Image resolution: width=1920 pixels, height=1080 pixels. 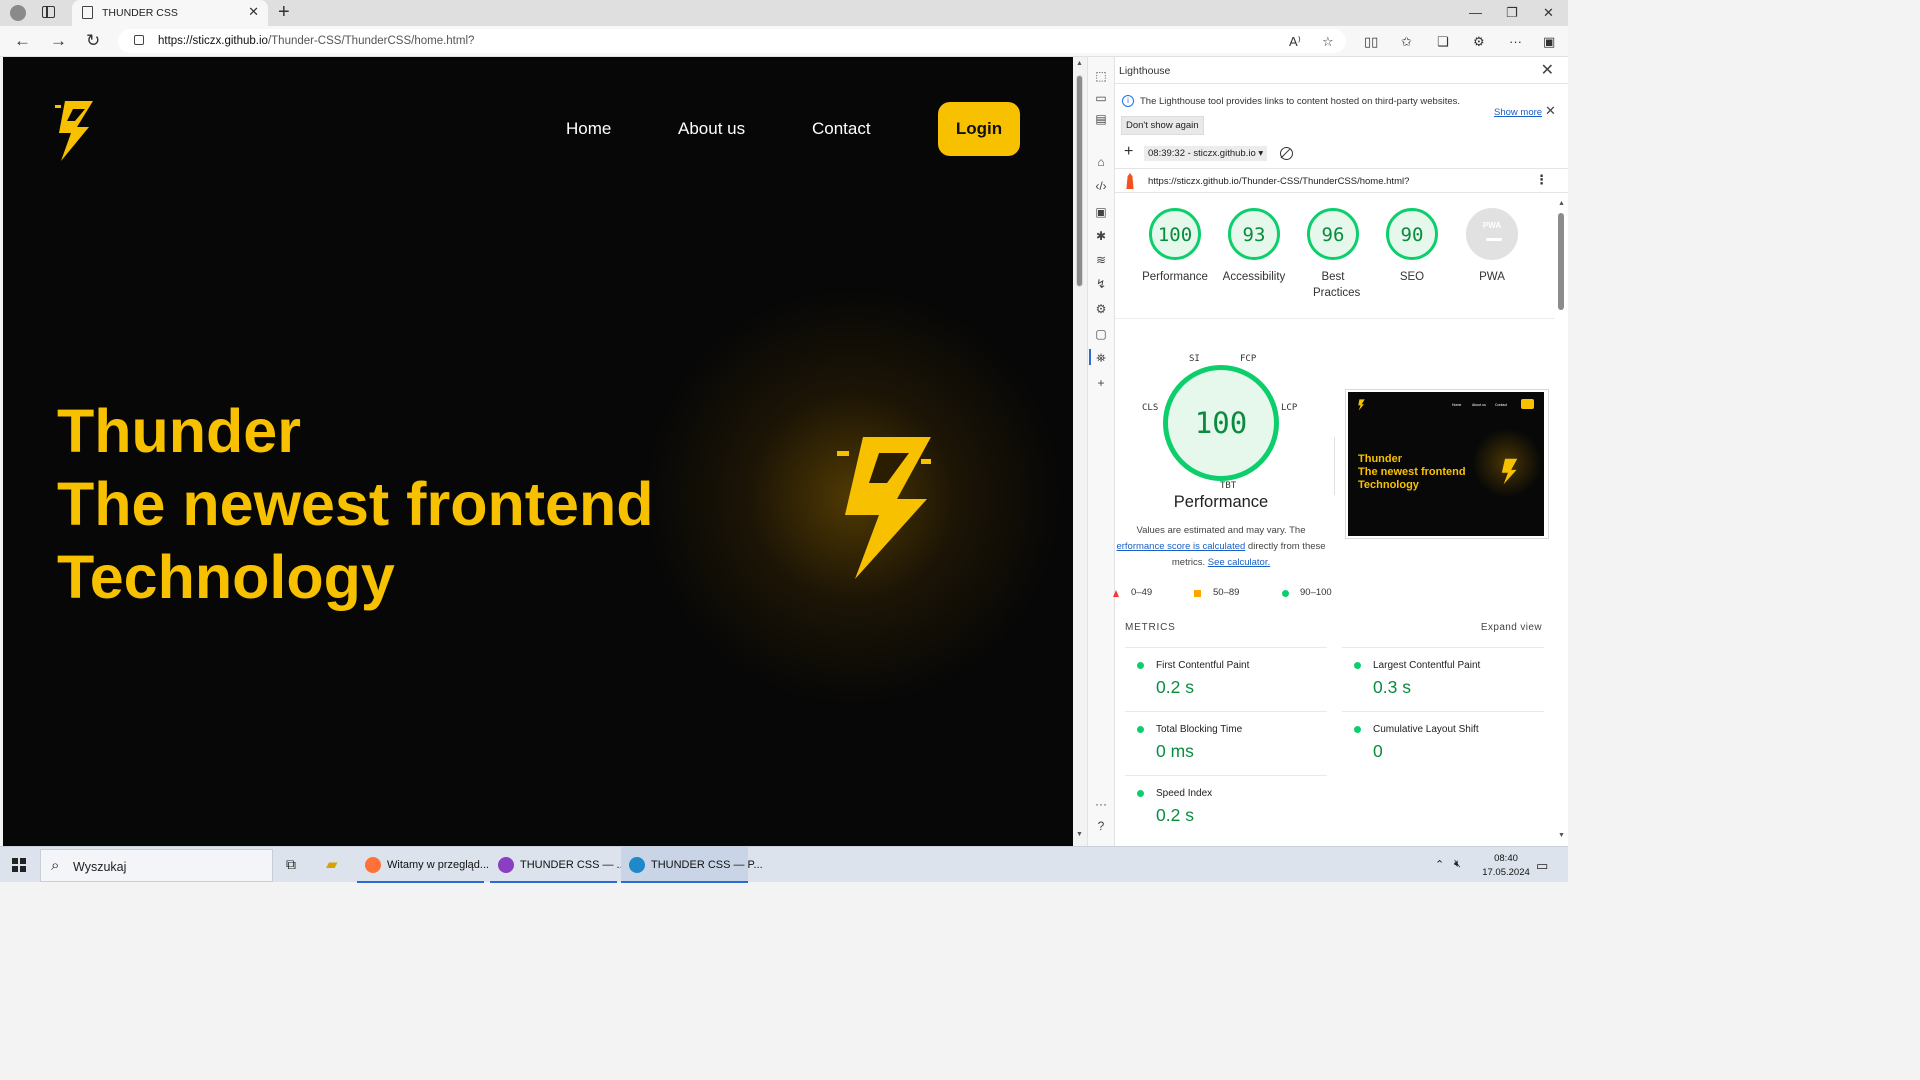 What do you see at coordinates (1194, 359) in the screenshot?
I see `gauge-segment-si: SI` at bounding box center [1194, 359].